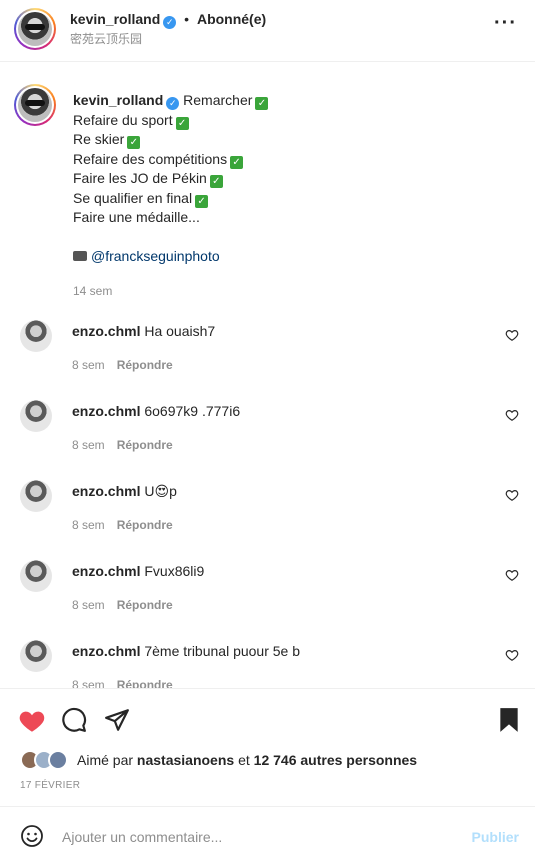  What do you see at coordinates (185, 760) in the screenshot?
I see `liker-username: nastasianoens` at bounding box center [185, 760].